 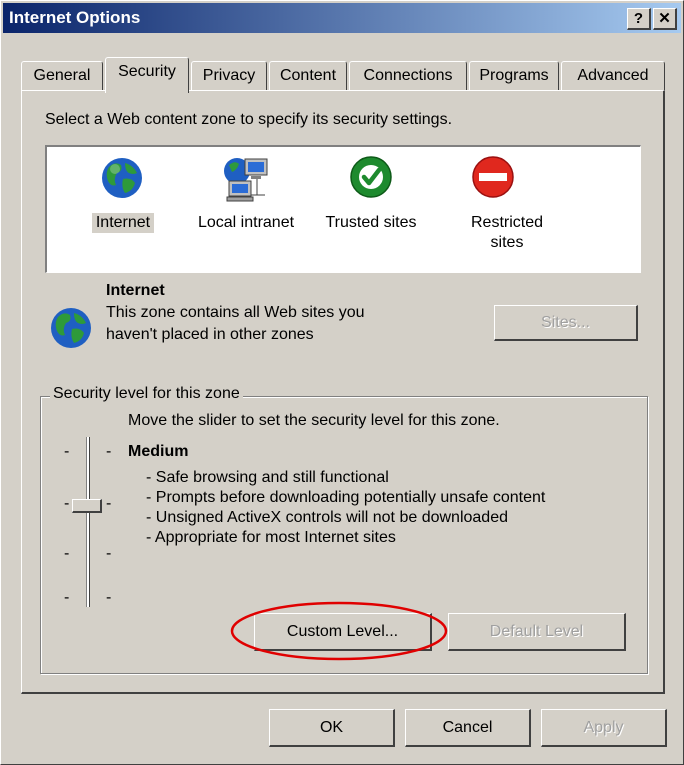 What do you see at coordinates (408, 76) in the screenshot?
I see `tab-connections: Connections` at bounding box center [408, 76].